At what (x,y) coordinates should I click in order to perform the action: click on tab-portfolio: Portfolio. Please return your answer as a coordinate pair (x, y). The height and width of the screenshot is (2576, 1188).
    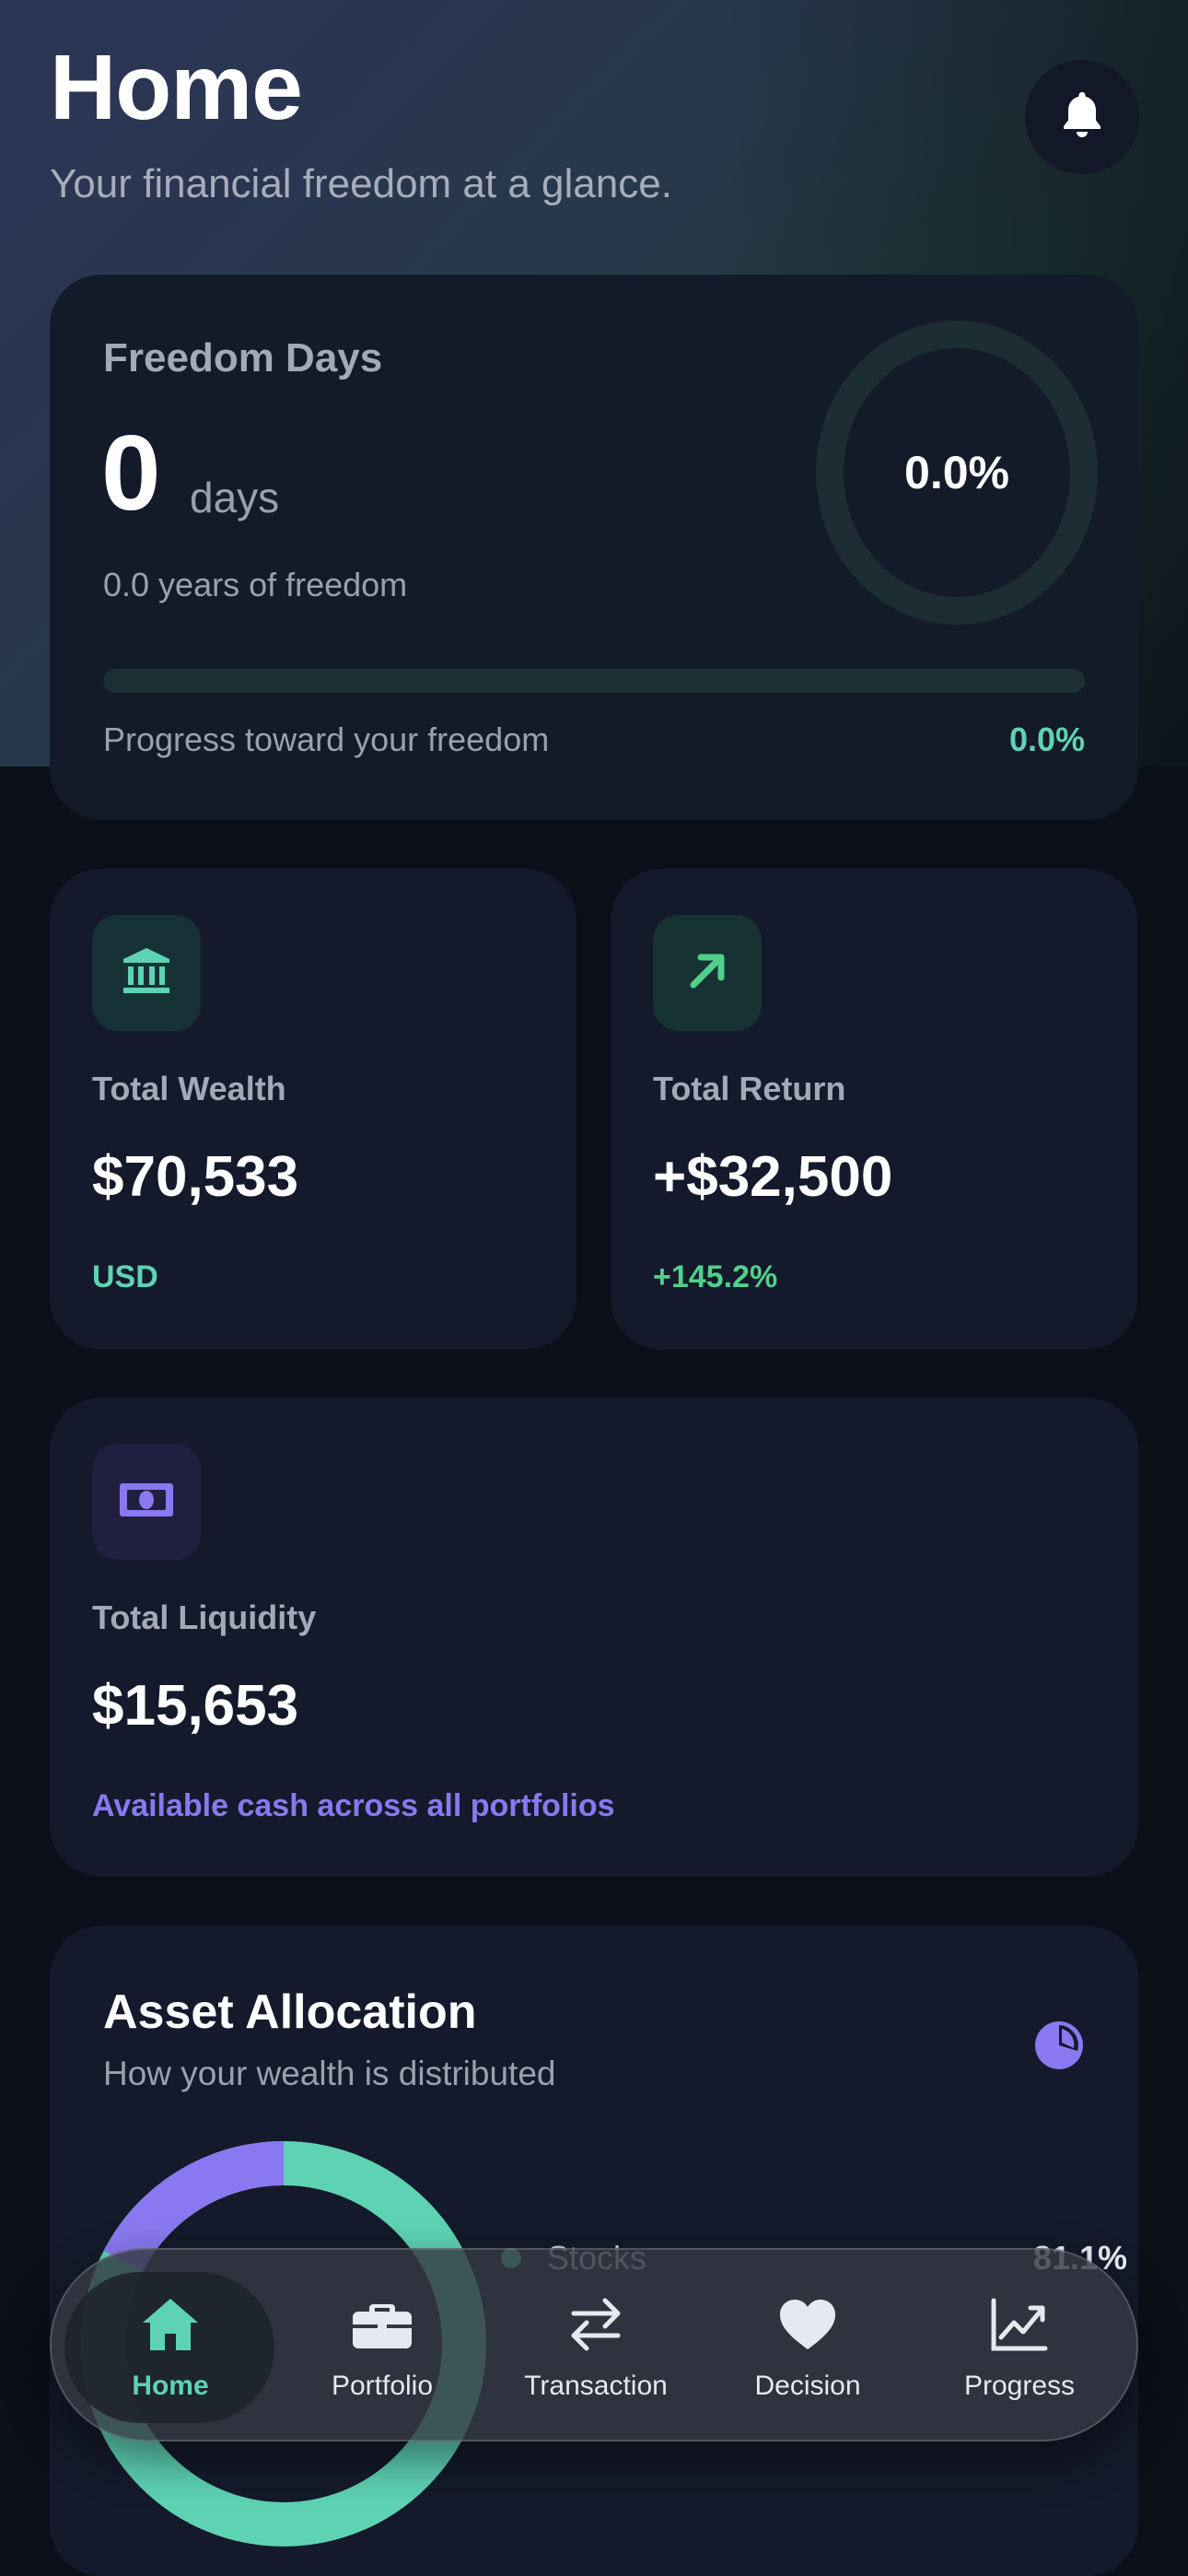
    Looking at the image, I should click on (382, 2346).